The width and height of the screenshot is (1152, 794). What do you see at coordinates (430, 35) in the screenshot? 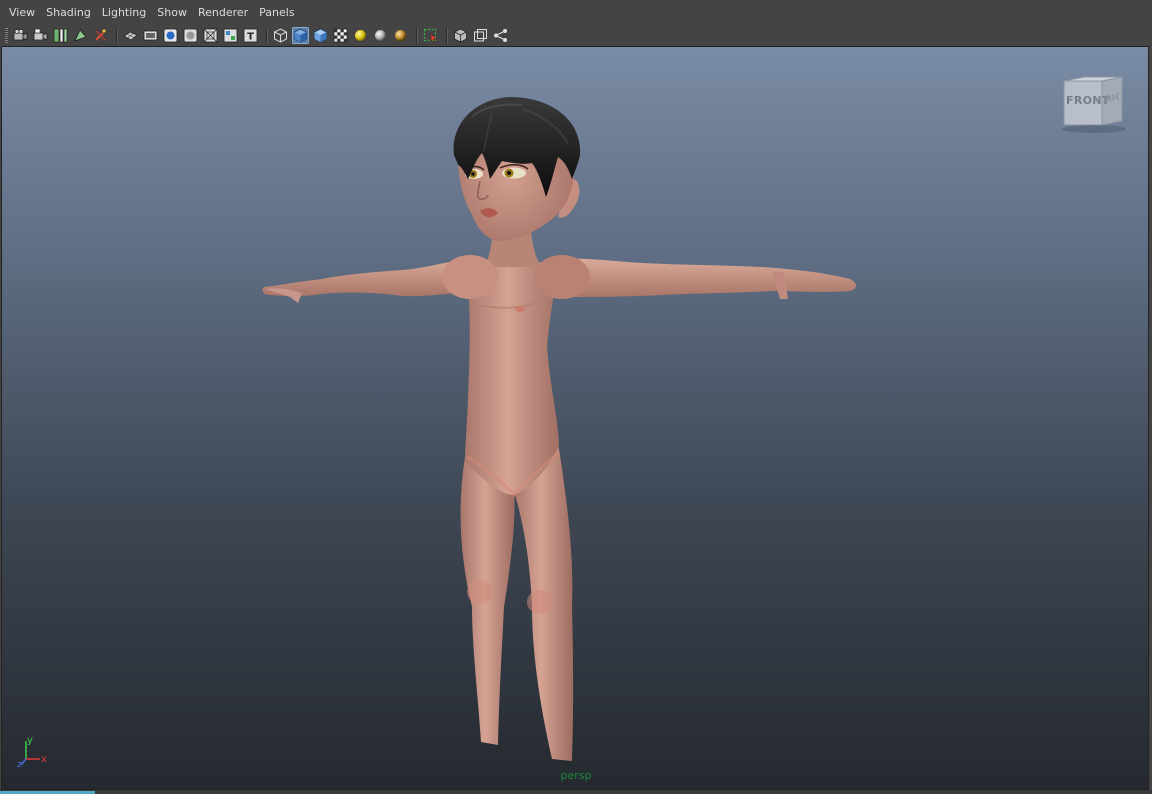
I see `isolate-select-icon` at bounding box center [430, 35].